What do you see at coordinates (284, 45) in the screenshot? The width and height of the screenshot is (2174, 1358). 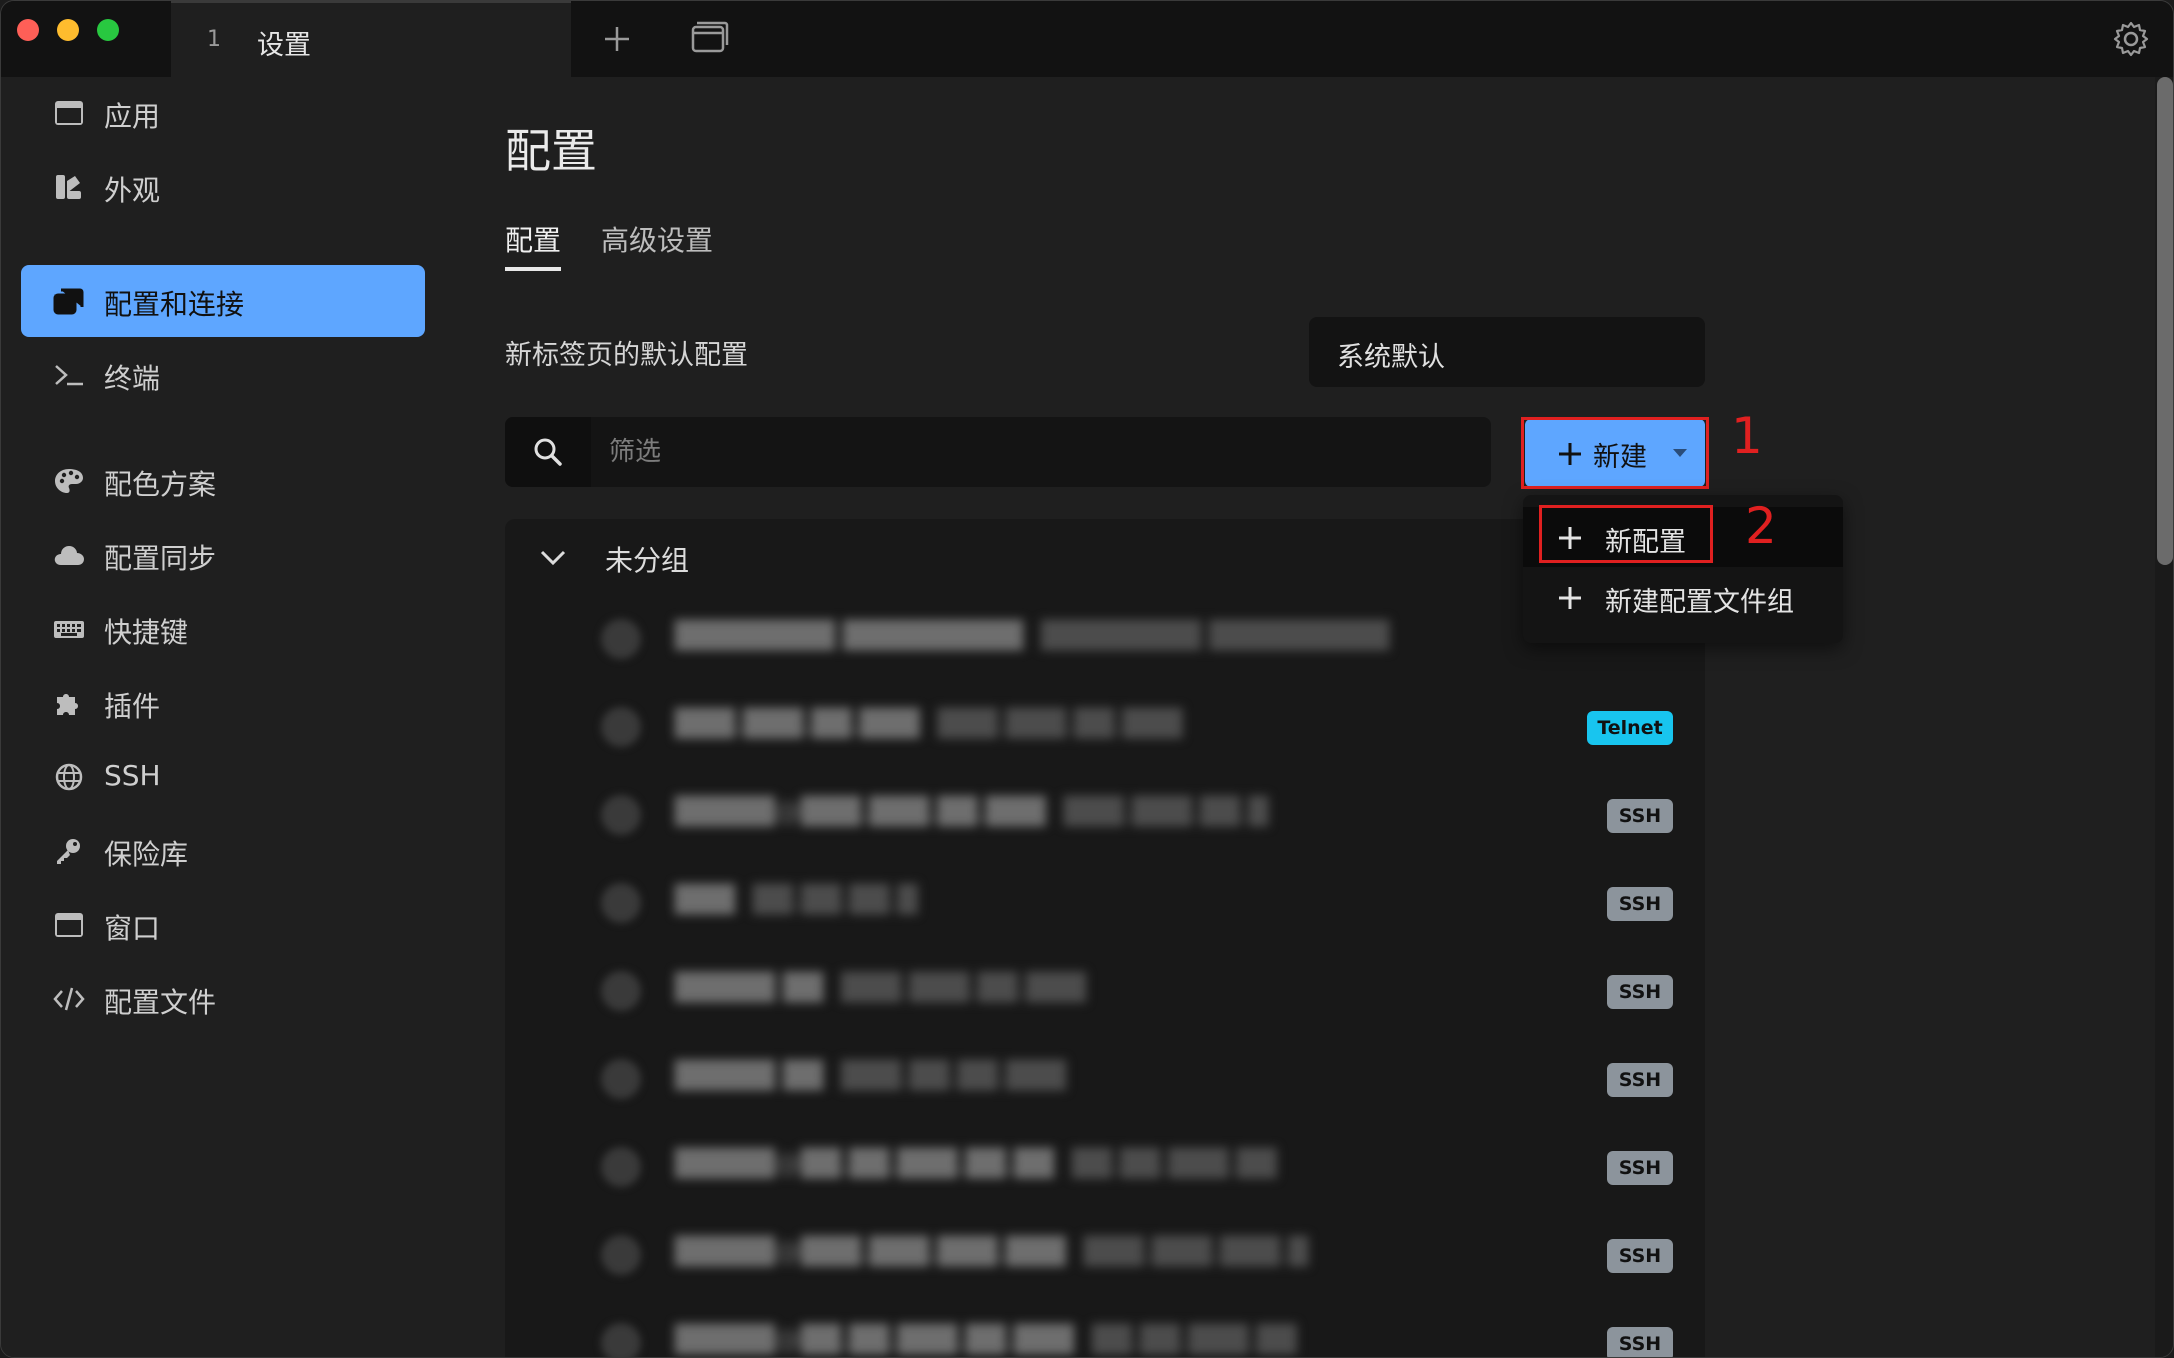 I see `tab-title: 设置` at bounding box center [284, 45].